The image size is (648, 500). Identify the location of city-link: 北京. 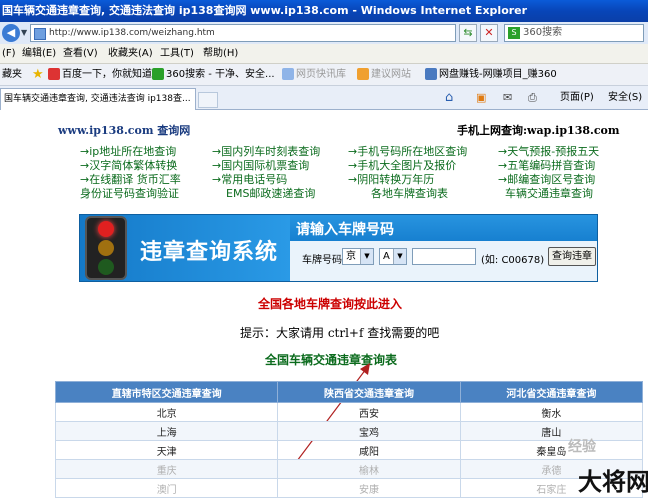
(166, 412).